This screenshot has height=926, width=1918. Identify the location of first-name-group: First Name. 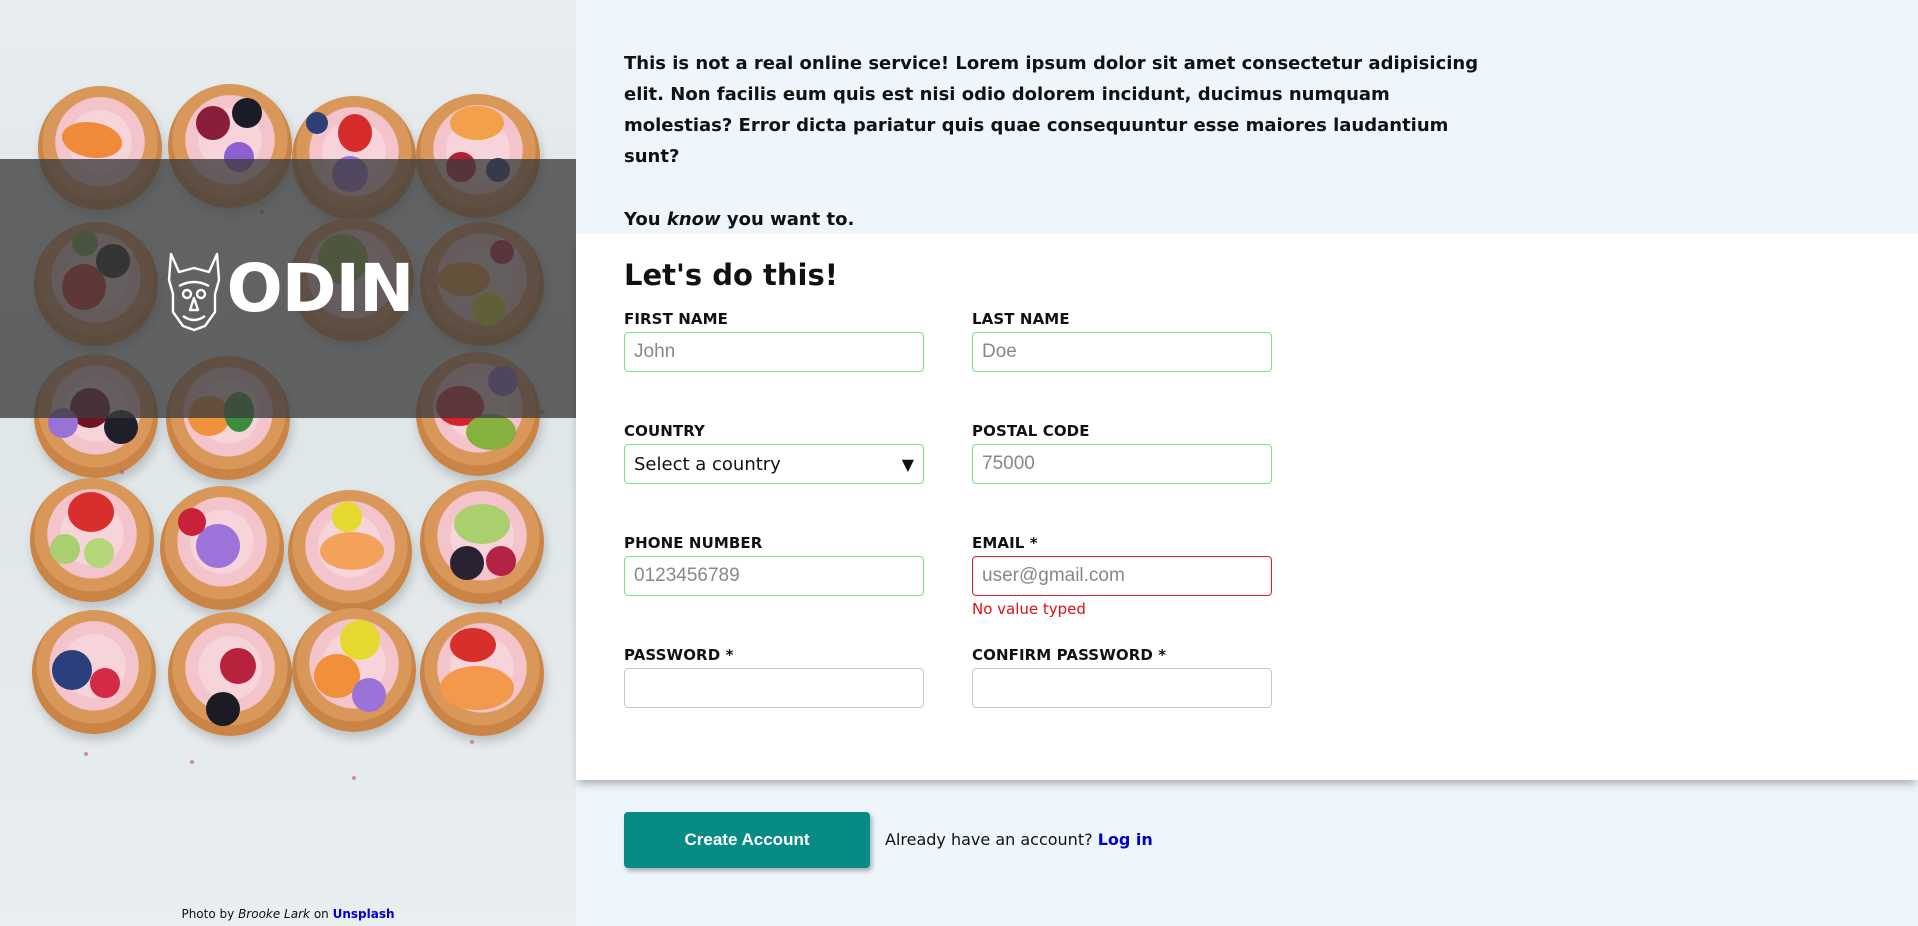
(774, 366).